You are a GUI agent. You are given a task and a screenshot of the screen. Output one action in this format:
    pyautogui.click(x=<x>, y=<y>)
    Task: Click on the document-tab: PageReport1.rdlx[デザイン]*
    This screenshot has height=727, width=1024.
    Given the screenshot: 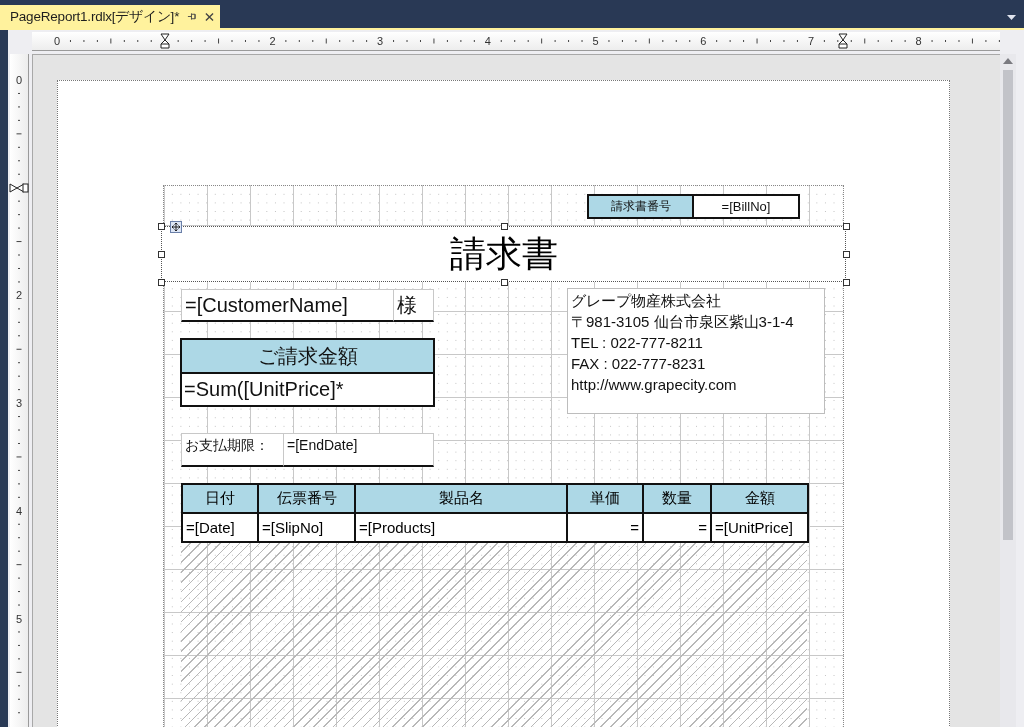 What is the action you would take?
    pyautogui.click(x=110, y=16)
    